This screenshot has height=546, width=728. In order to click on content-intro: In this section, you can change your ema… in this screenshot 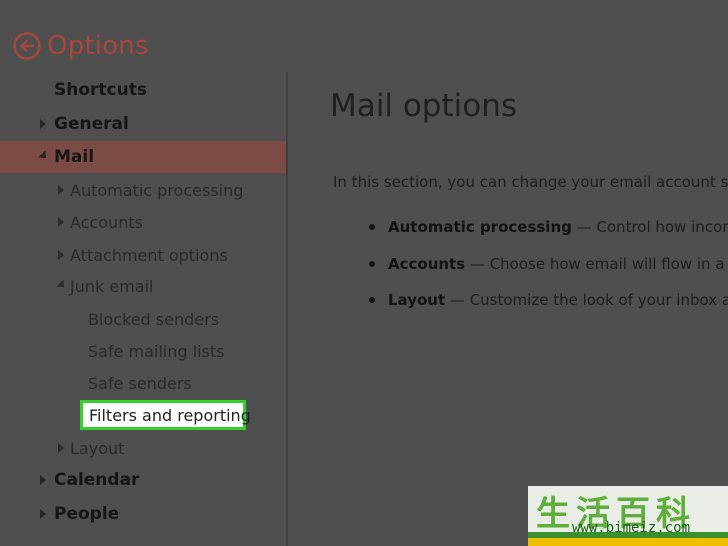, I will do `click(530, 182)`.